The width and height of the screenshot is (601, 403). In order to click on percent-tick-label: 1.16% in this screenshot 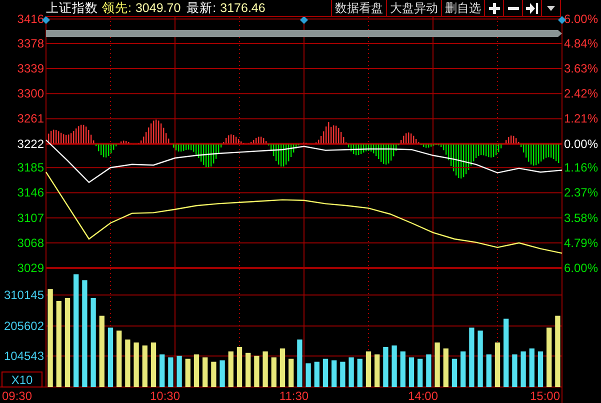, I will do `click(581, 167)`.